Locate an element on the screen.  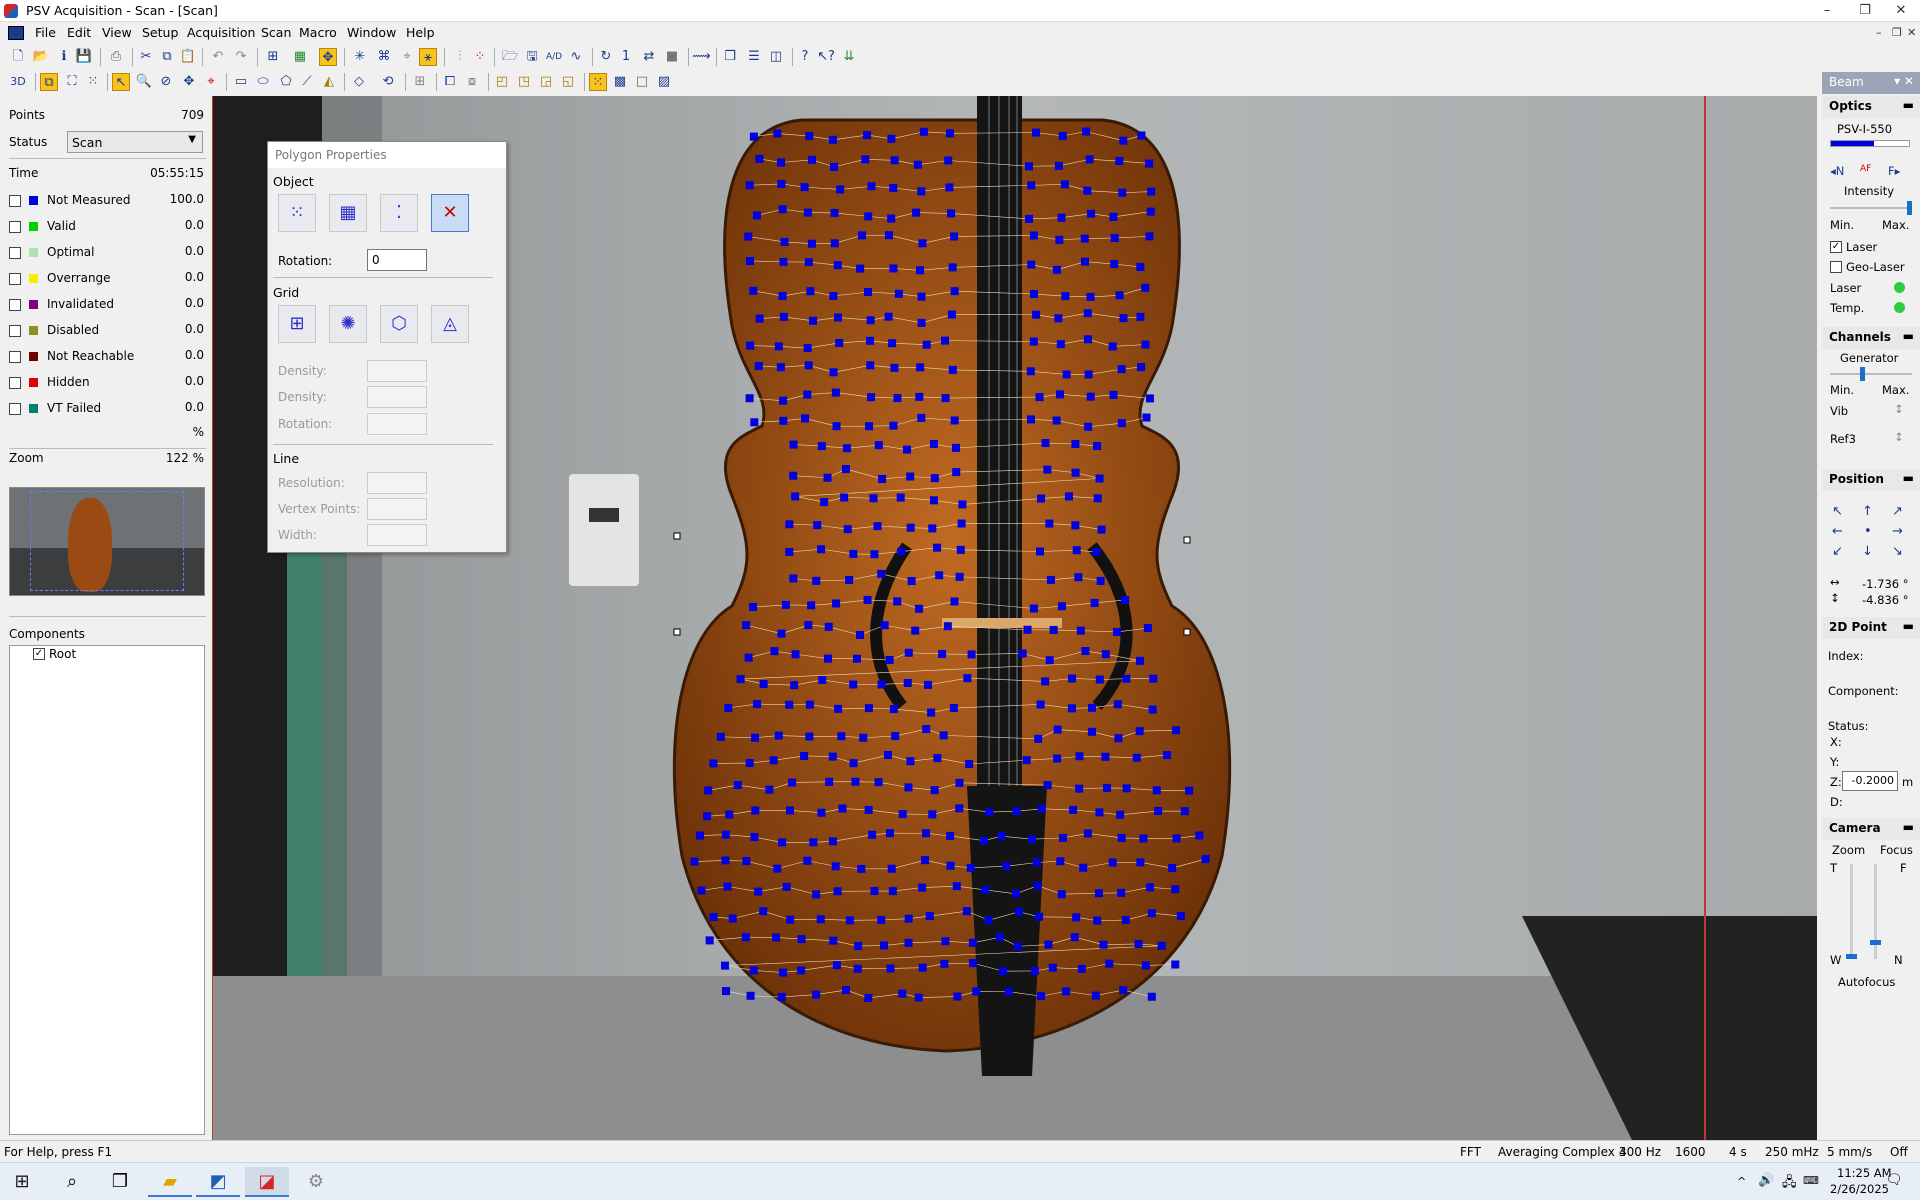
dots-grid-icon: ⁙ is located at coordinates (93, 82).